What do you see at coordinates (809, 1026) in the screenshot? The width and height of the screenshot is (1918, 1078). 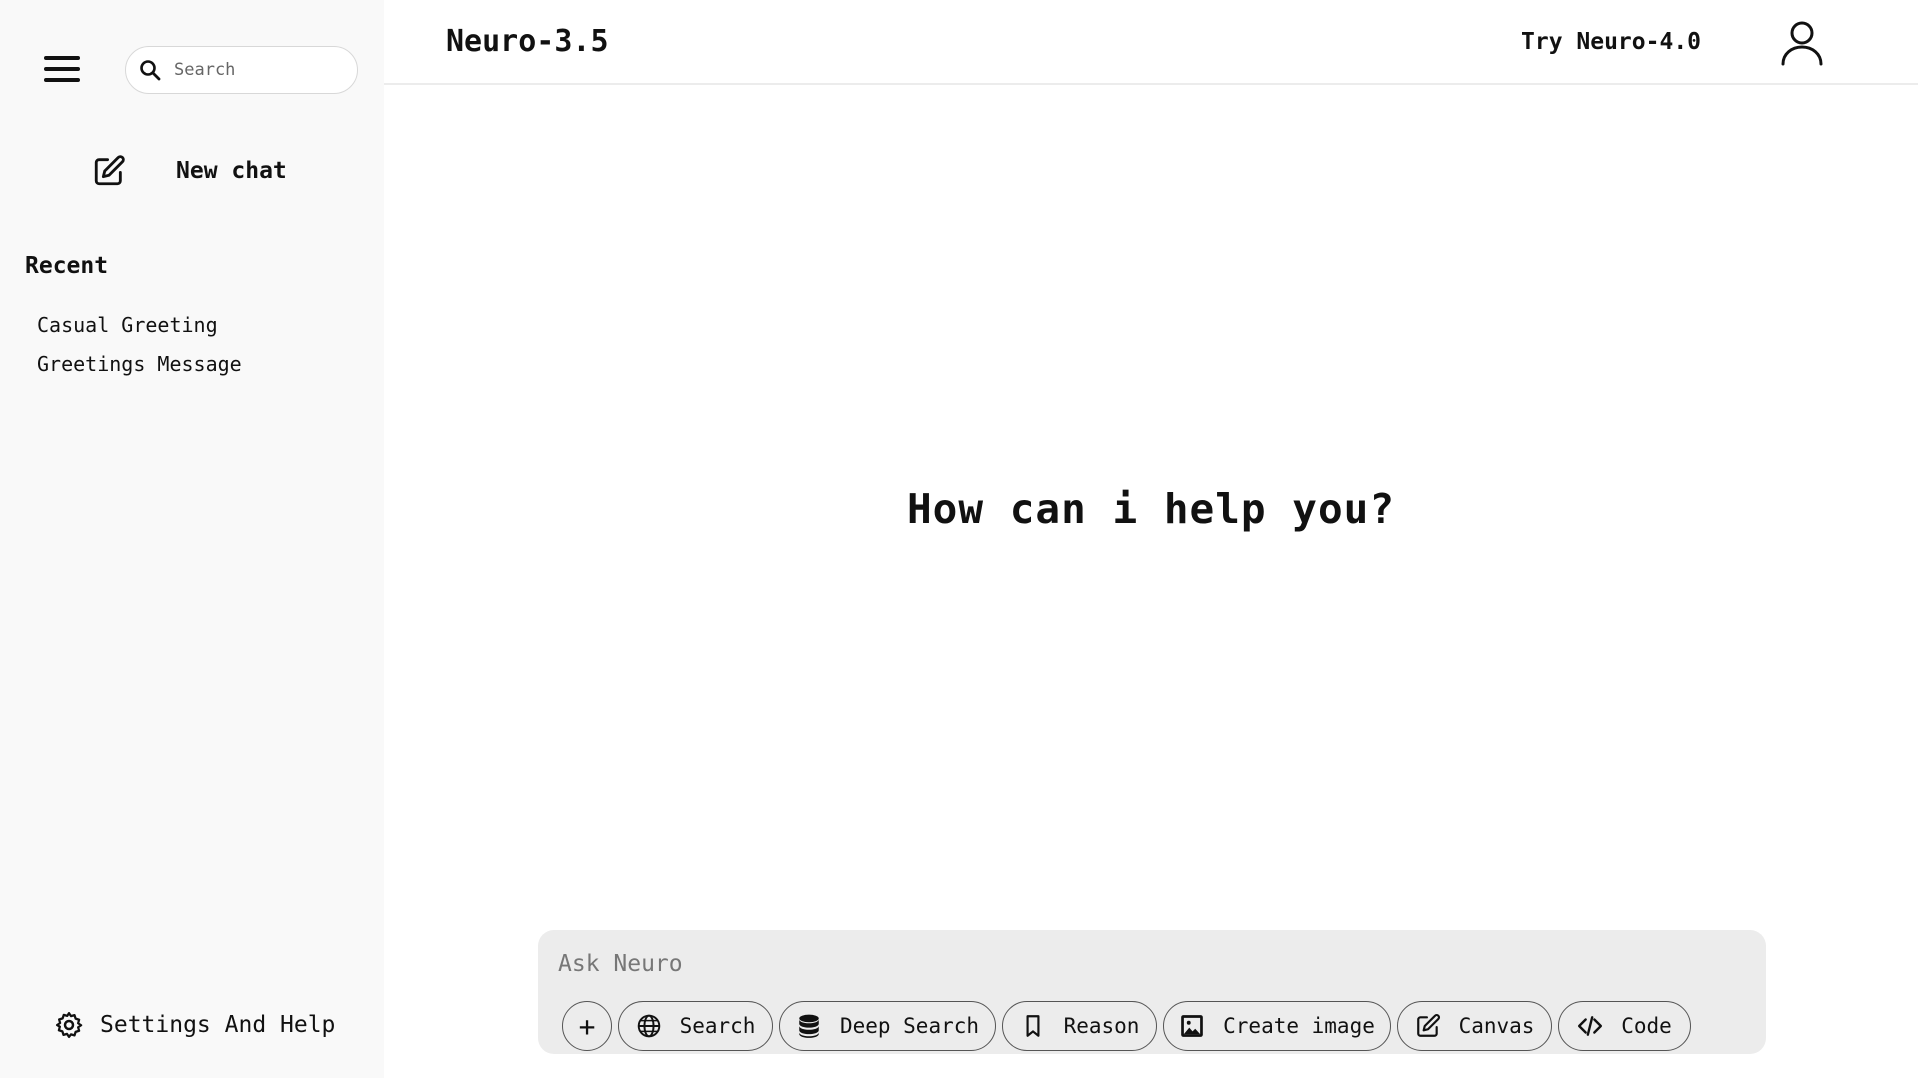 I see `database-icon` at bounding box center [809, 1026].